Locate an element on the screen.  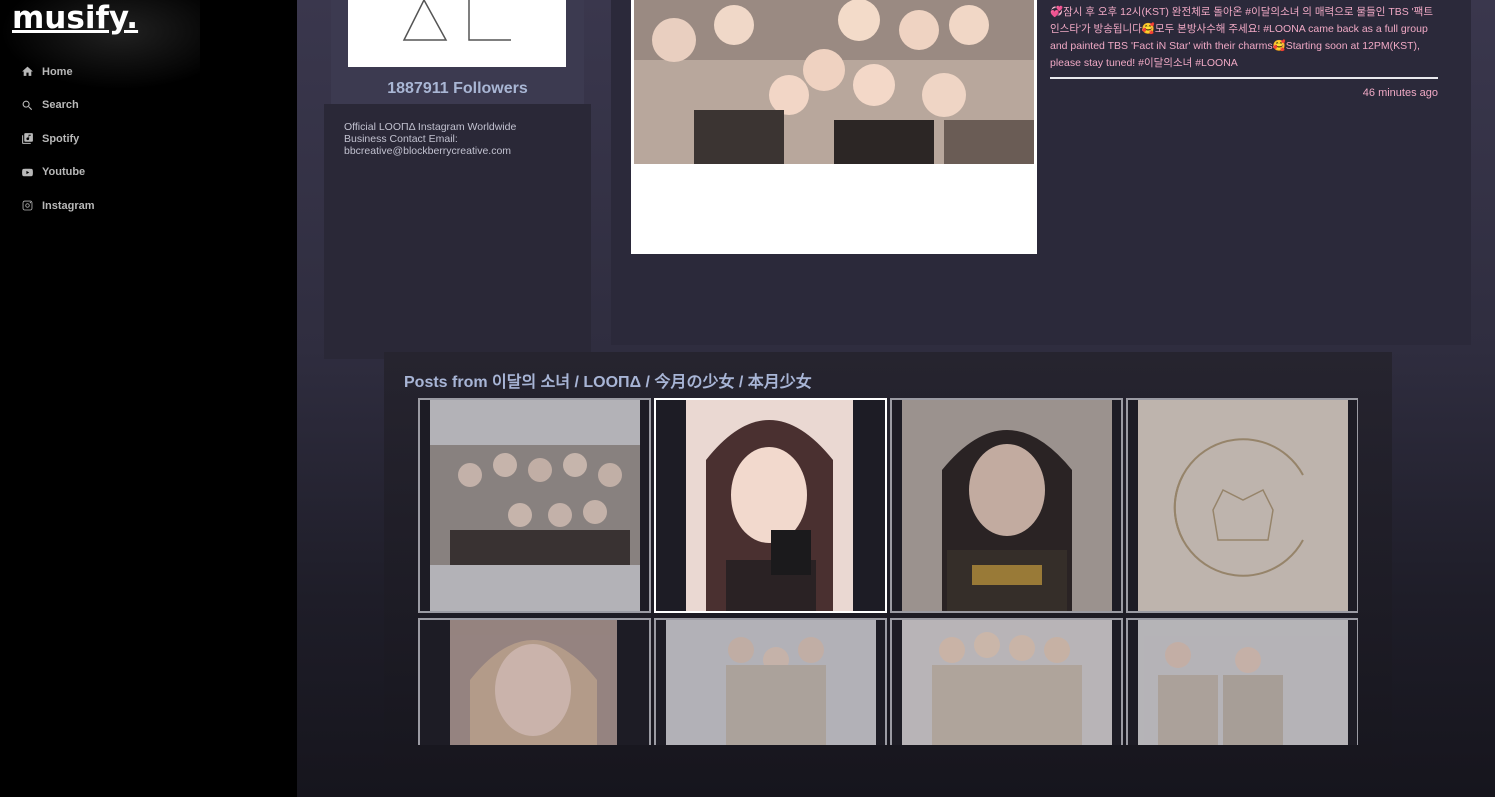
post-thumbnail-selected is located at coordinates (770, 505).